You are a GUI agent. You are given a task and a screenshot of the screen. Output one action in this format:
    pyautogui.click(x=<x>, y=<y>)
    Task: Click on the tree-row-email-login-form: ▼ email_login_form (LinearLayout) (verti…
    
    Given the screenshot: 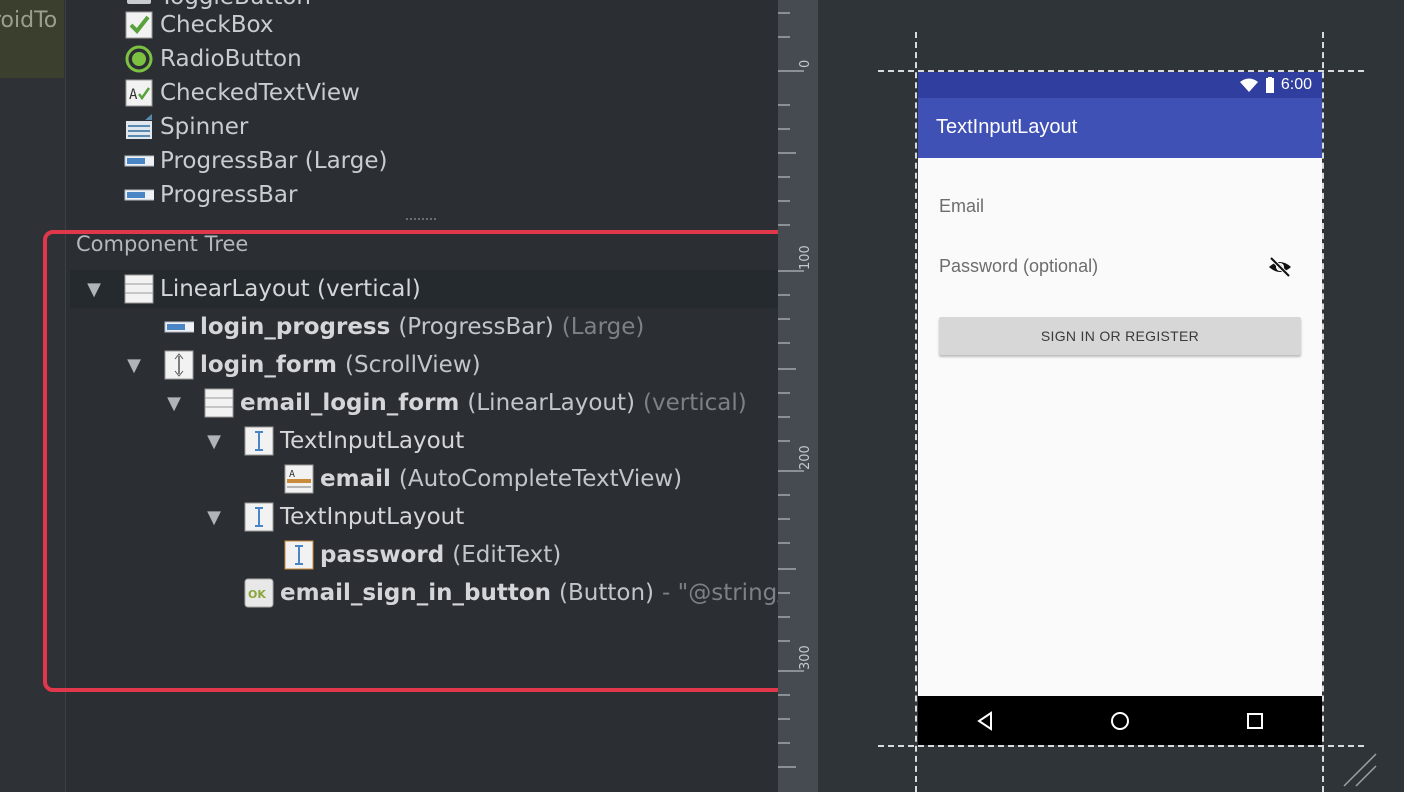 What is the action you would take?
    pyautogui.click(x=455, y=403)
    